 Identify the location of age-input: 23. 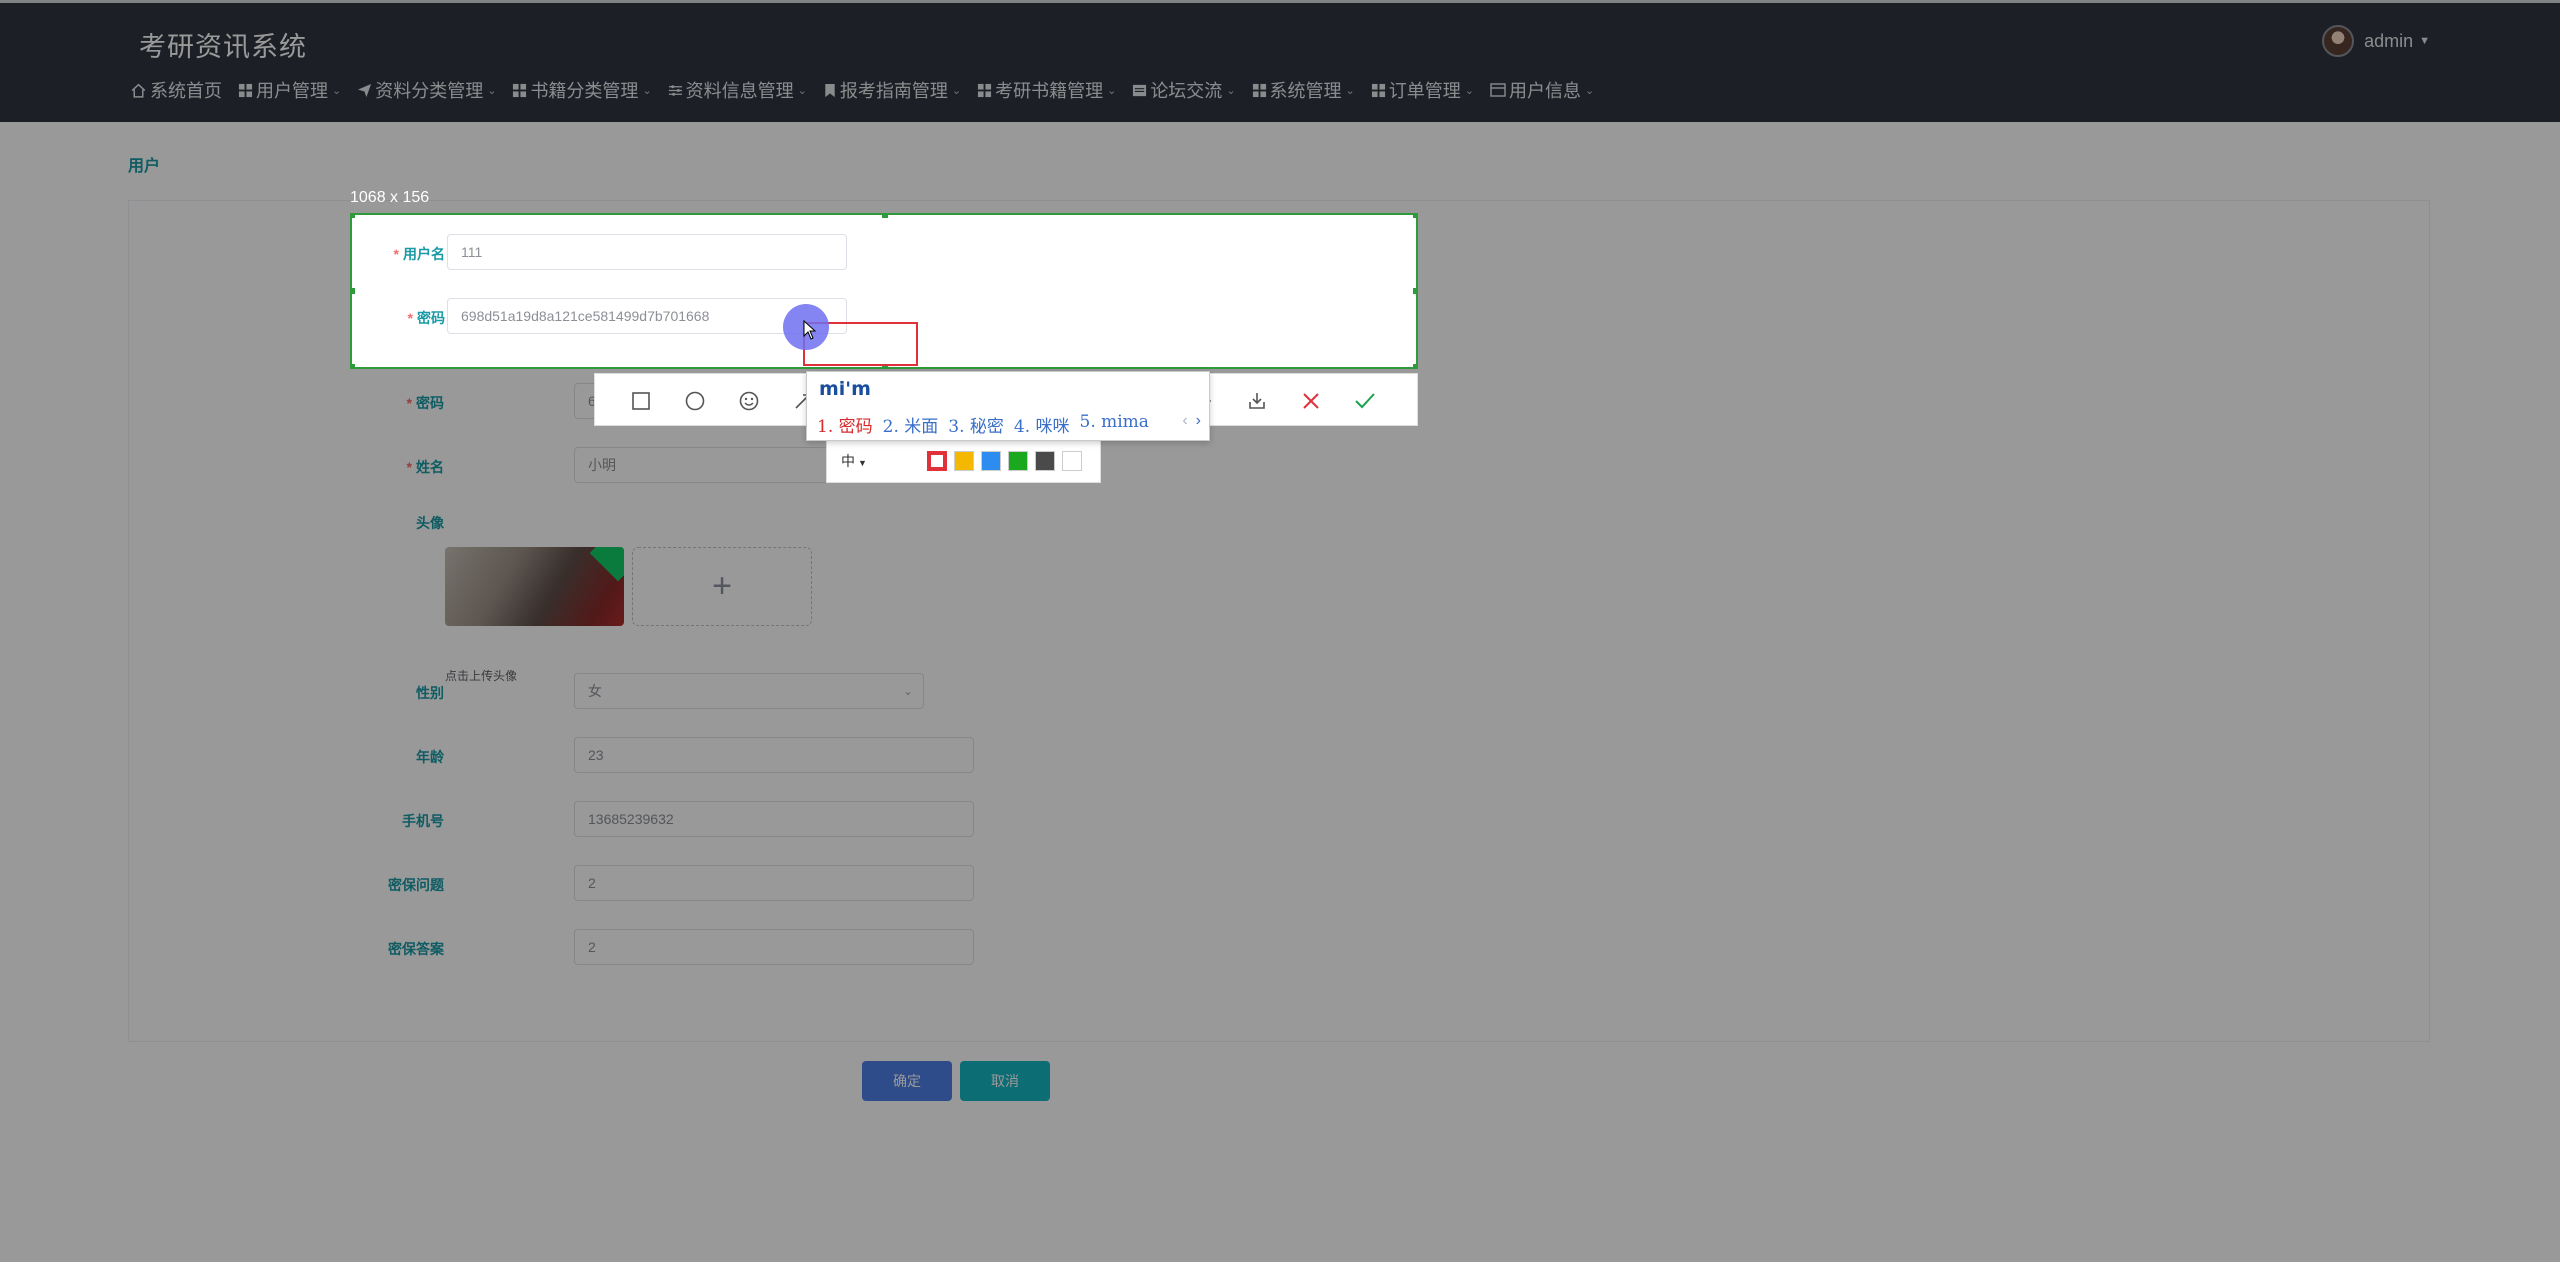
(774, 755).